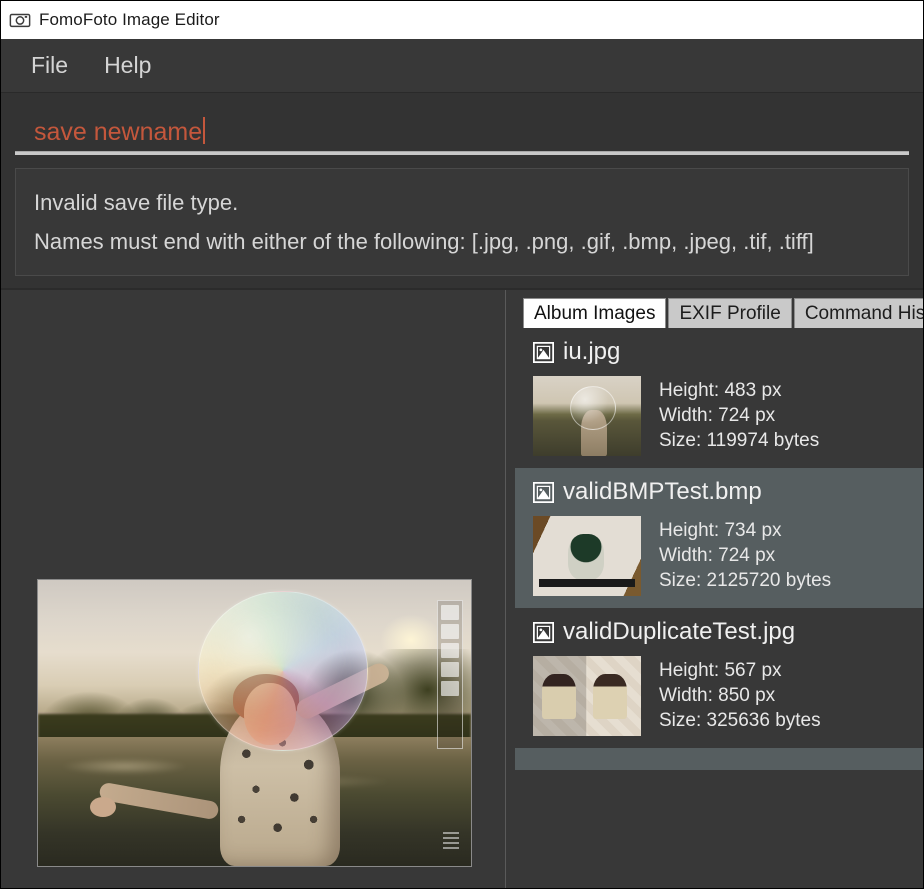 This screenshot has height=889, width=924. I want to click on album-item-size: Size: 325636 bytes, so click(740, 721).